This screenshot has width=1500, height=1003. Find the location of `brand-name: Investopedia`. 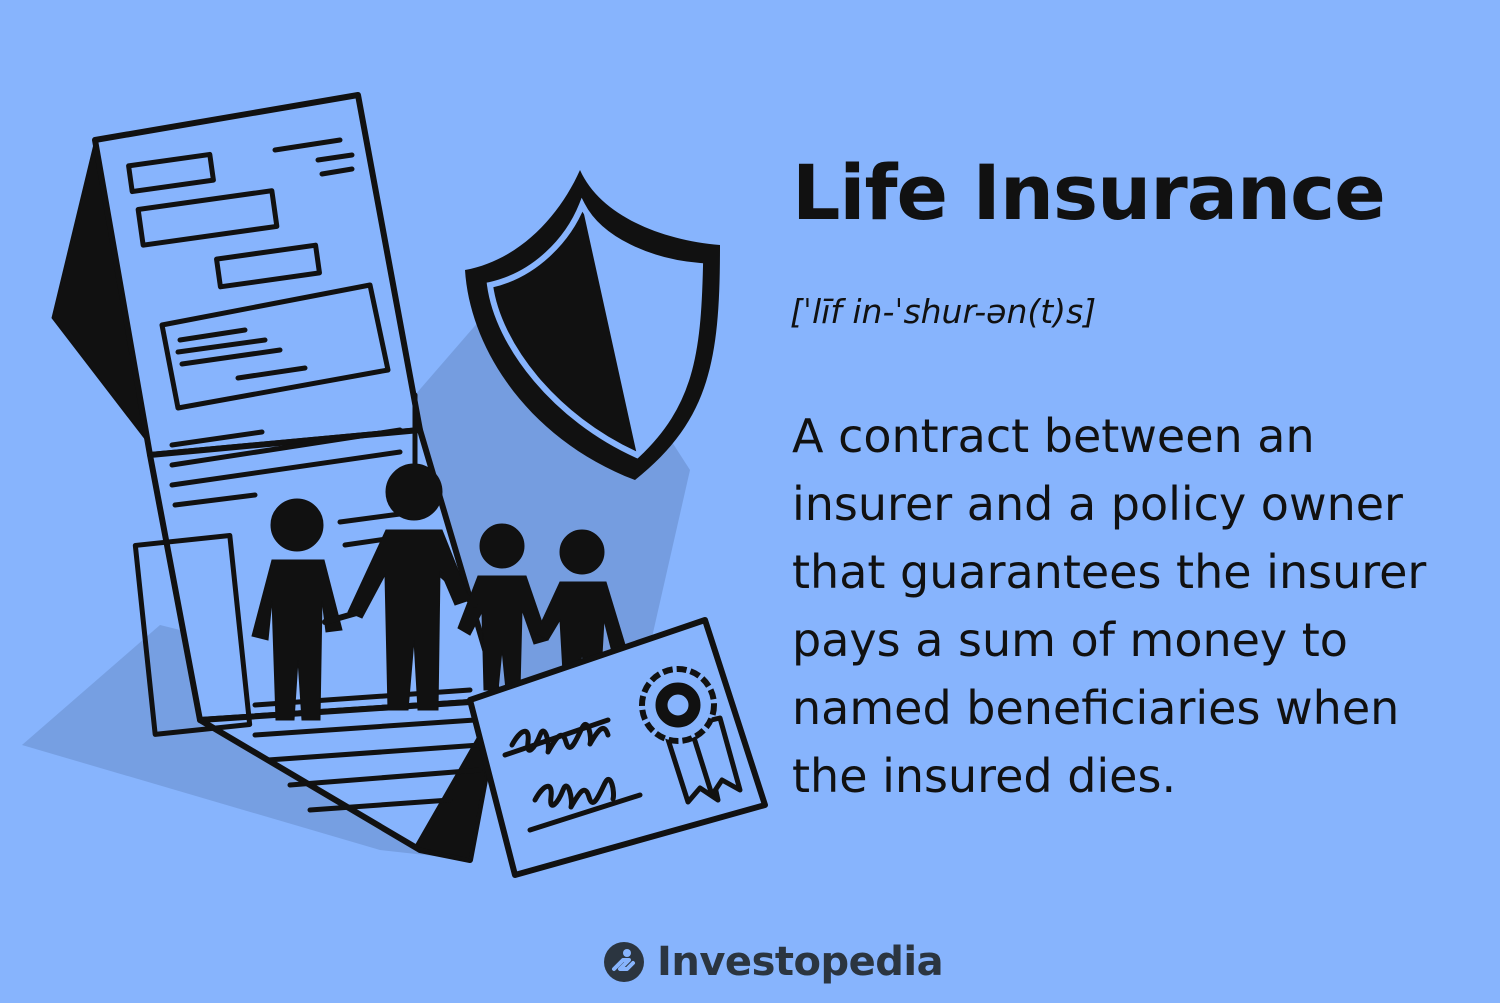

brand-name: Investopedia is located at coordinates (800, 962).